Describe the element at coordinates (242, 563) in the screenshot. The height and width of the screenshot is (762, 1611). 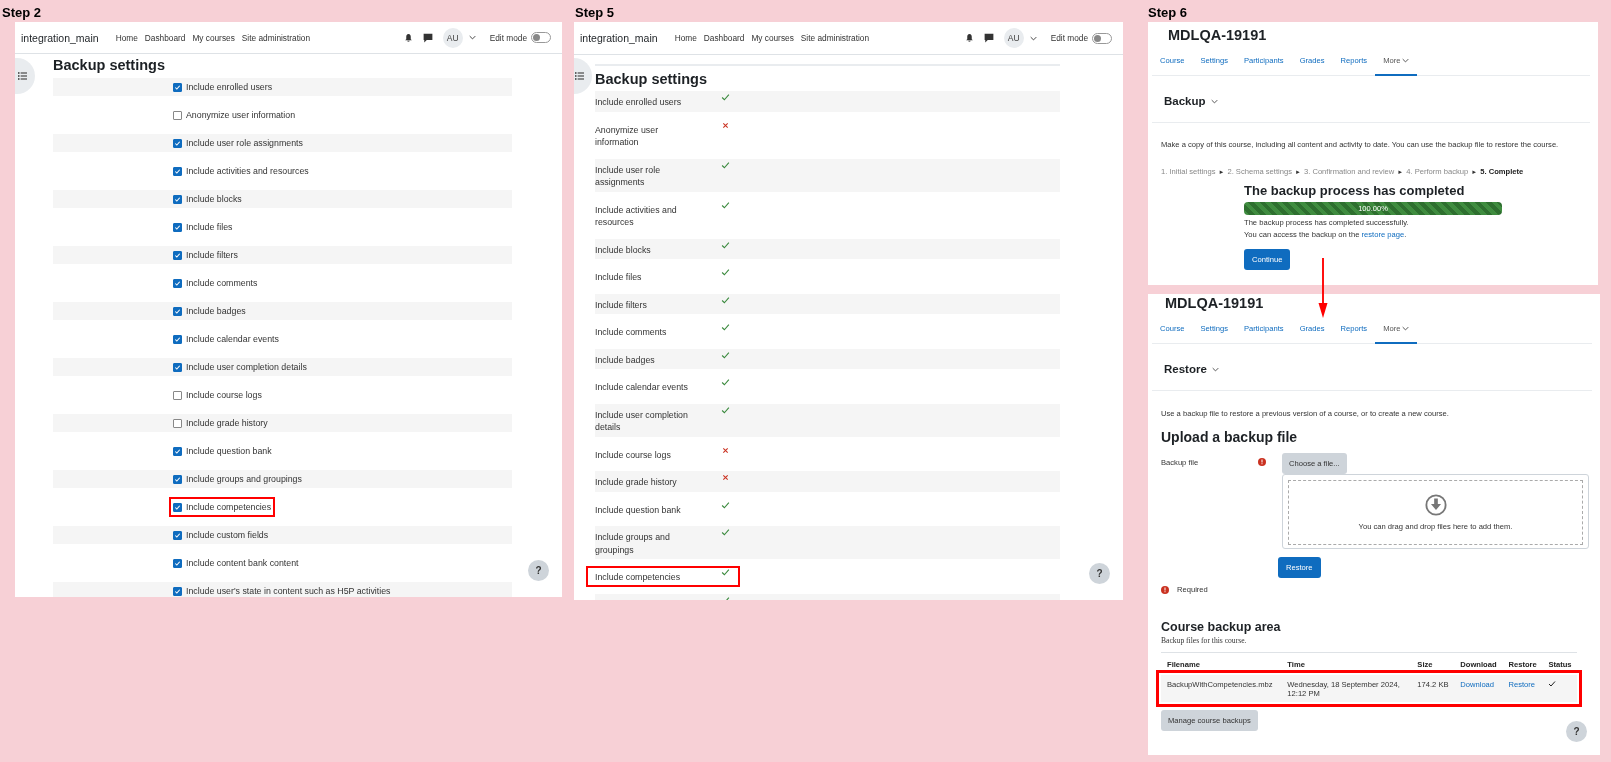
I see `setting-label: Include content bank content` at that location.